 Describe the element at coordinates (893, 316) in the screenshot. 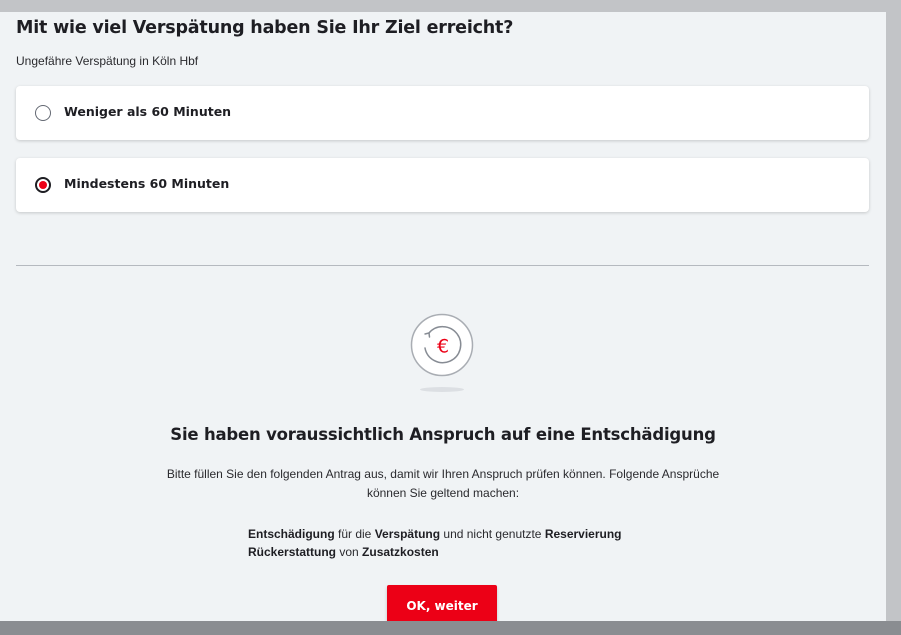

I see `window-edge` at that location.